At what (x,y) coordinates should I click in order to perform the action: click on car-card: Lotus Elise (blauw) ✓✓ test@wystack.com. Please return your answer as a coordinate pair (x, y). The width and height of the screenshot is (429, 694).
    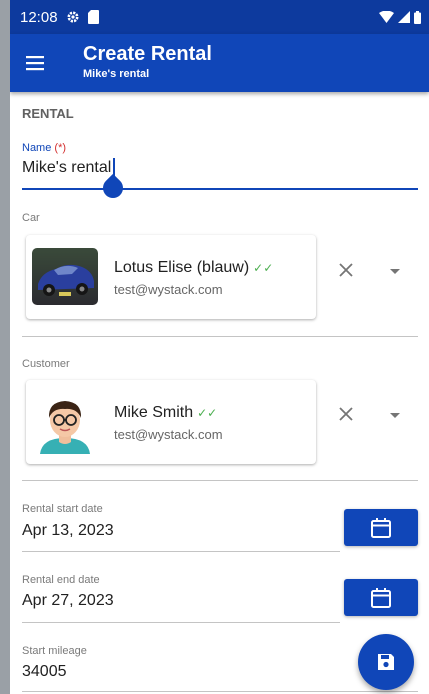
    Looking at the image, I should click on (171, 277).